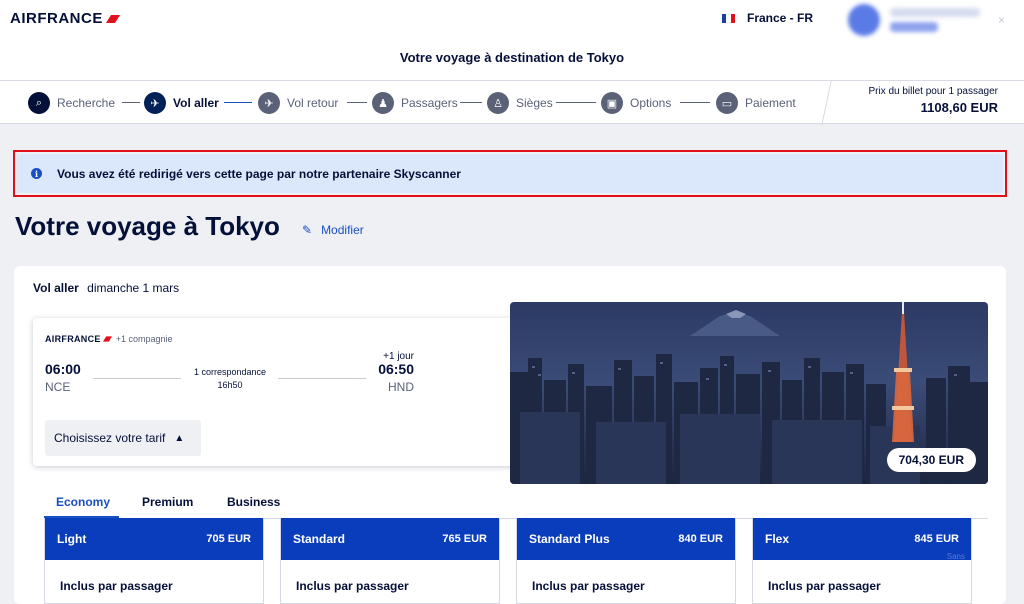  Describe the element at coordinates (569, 539) in the screenshot. I see `fare-name: Standard Plus` at that location.